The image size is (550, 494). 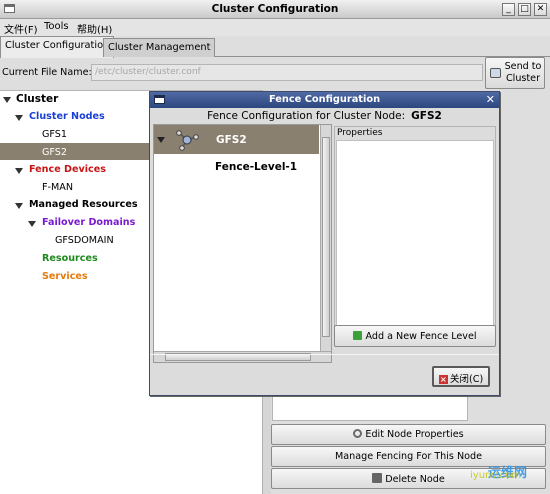 What do you see at coordinates (523, 78) in the screenshot?
I see `send-button-line2: Cluster` at bounding box center [523, 78].